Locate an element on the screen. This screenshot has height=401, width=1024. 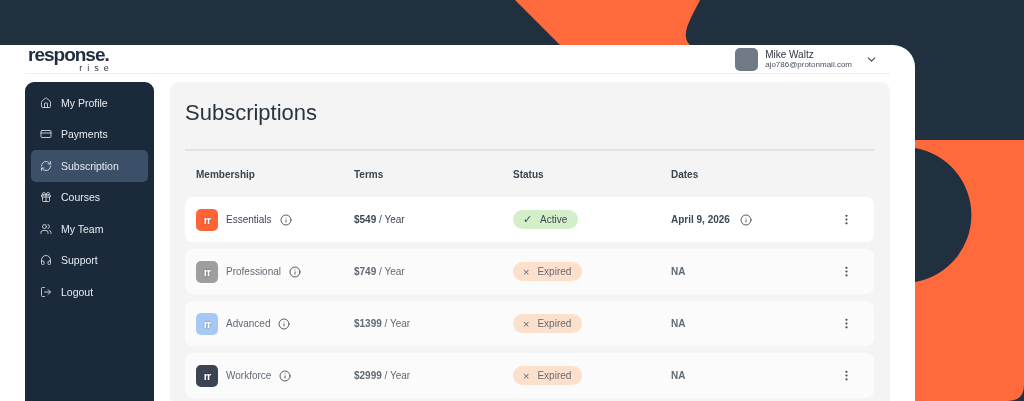
home-icon is located at coordinates (46, 102).